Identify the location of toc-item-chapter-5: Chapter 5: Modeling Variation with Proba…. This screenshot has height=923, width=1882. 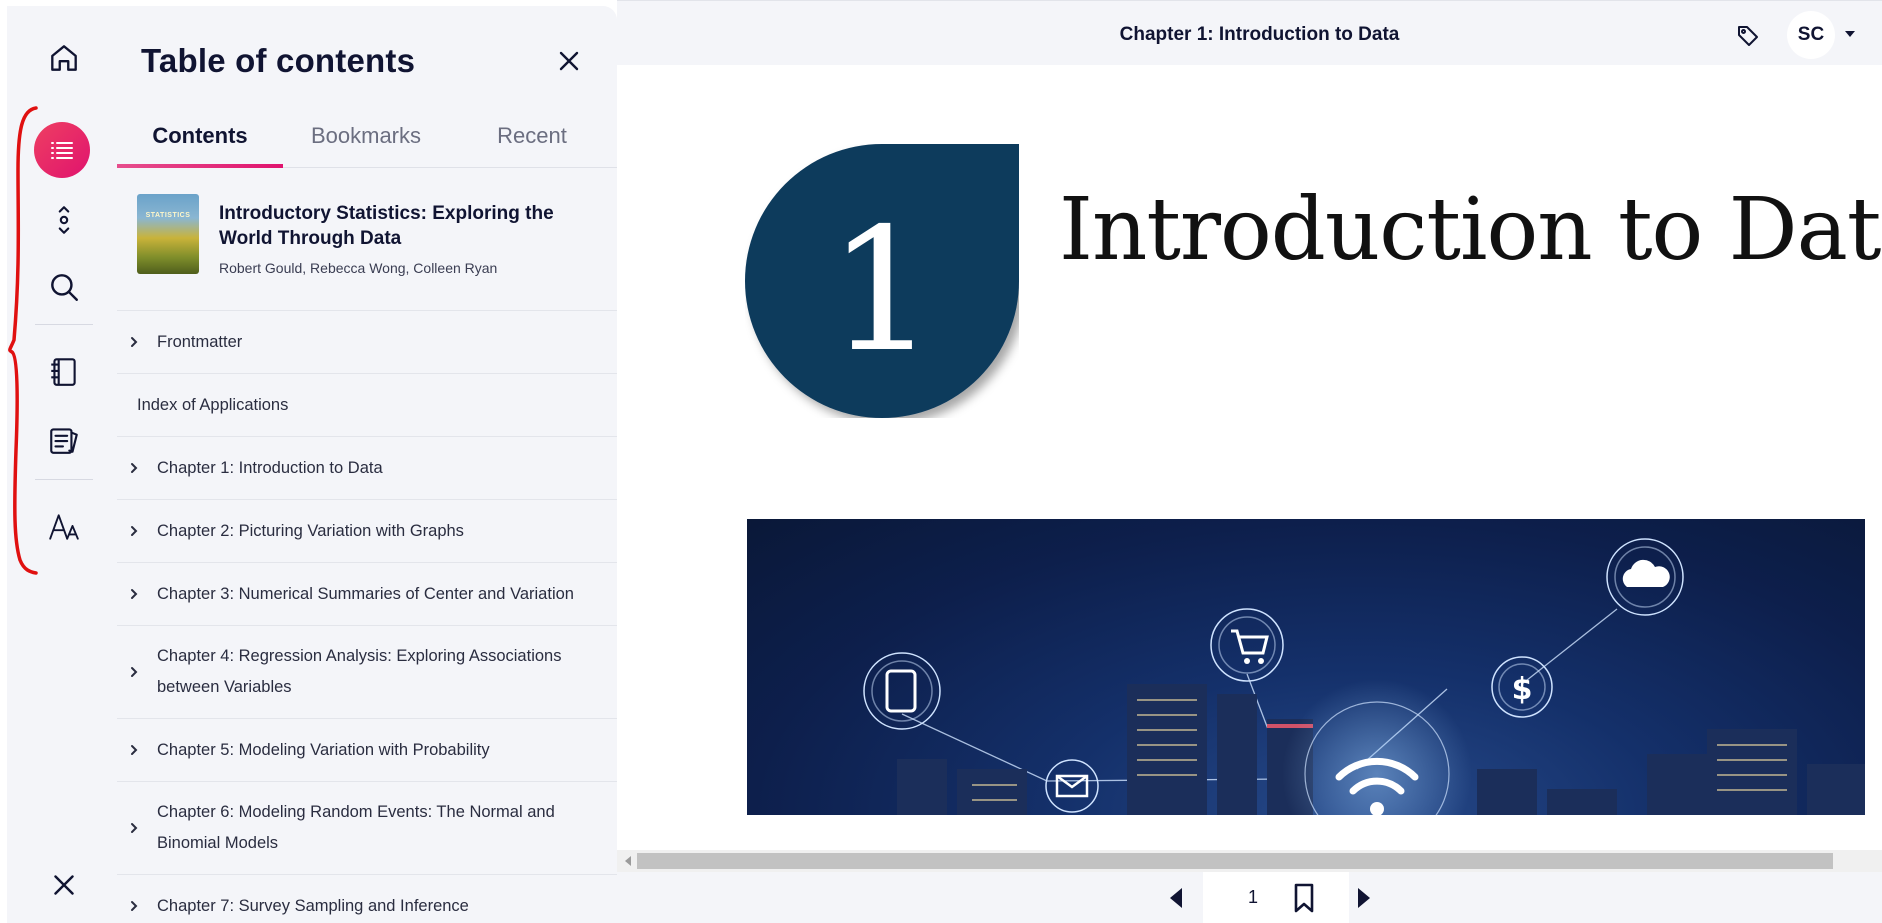
(367, 749).